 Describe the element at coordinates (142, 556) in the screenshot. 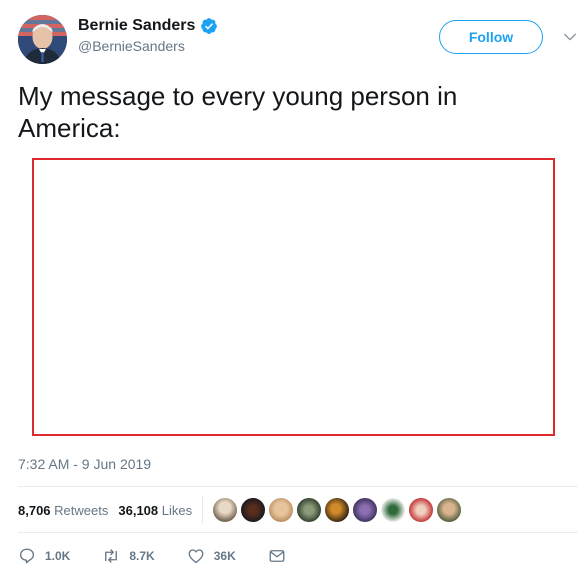

I see `retweet-count: 8.7K` at that location.